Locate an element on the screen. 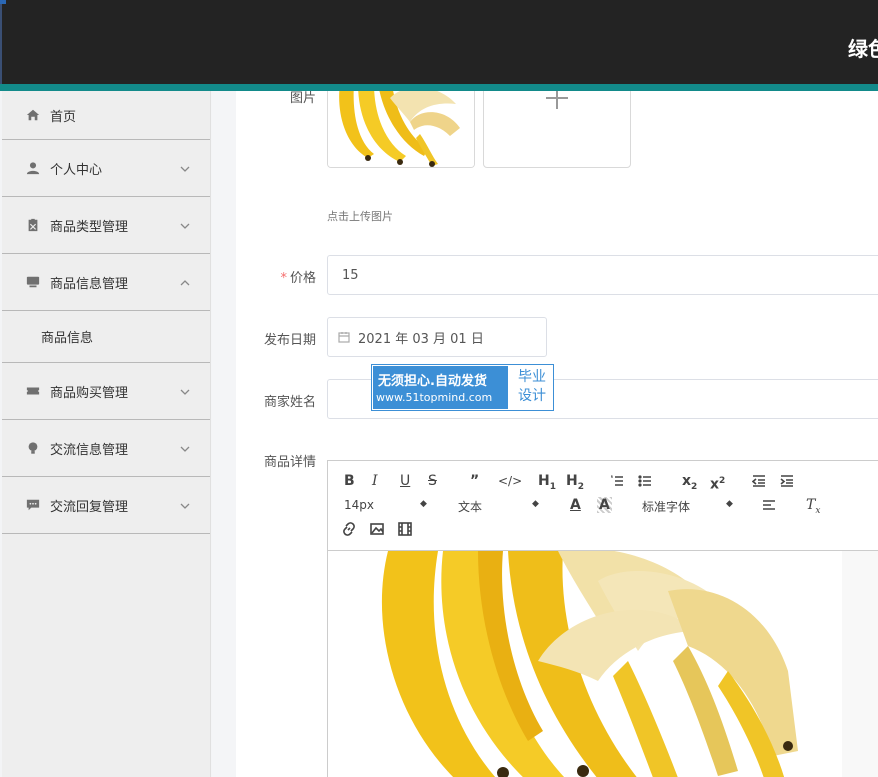 The image size is (878, 777). date-value: 2021 年 03 月 01 日 is located at coordinates (421, 339).